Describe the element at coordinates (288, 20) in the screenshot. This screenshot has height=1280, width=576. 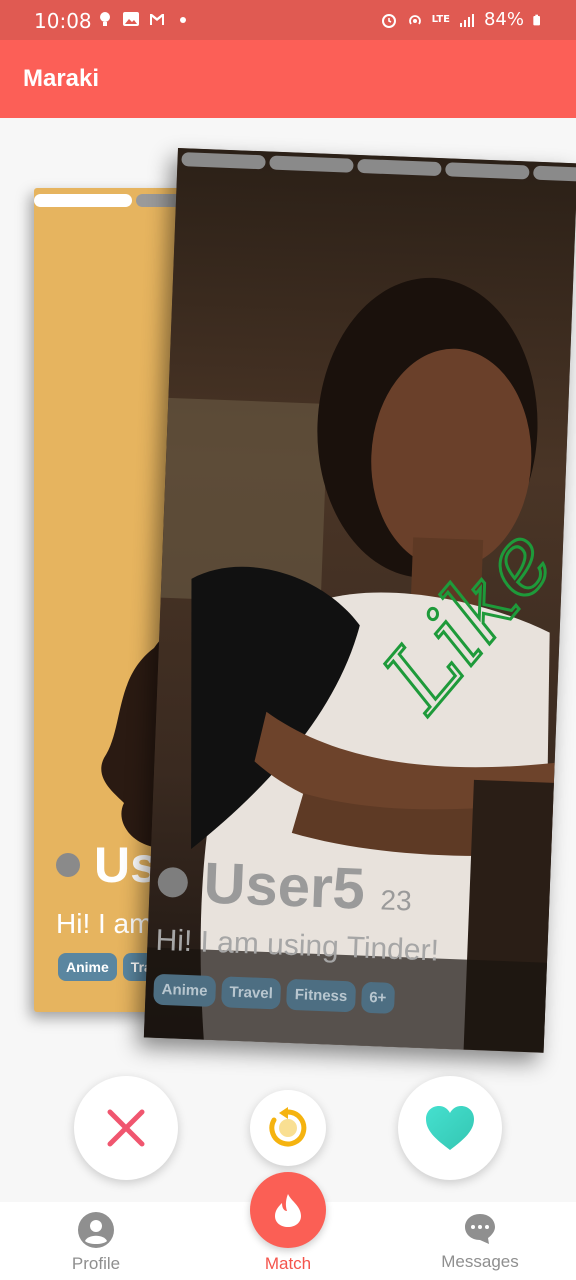
I see `status-bar: 10:08 LTE 84%` at that location.